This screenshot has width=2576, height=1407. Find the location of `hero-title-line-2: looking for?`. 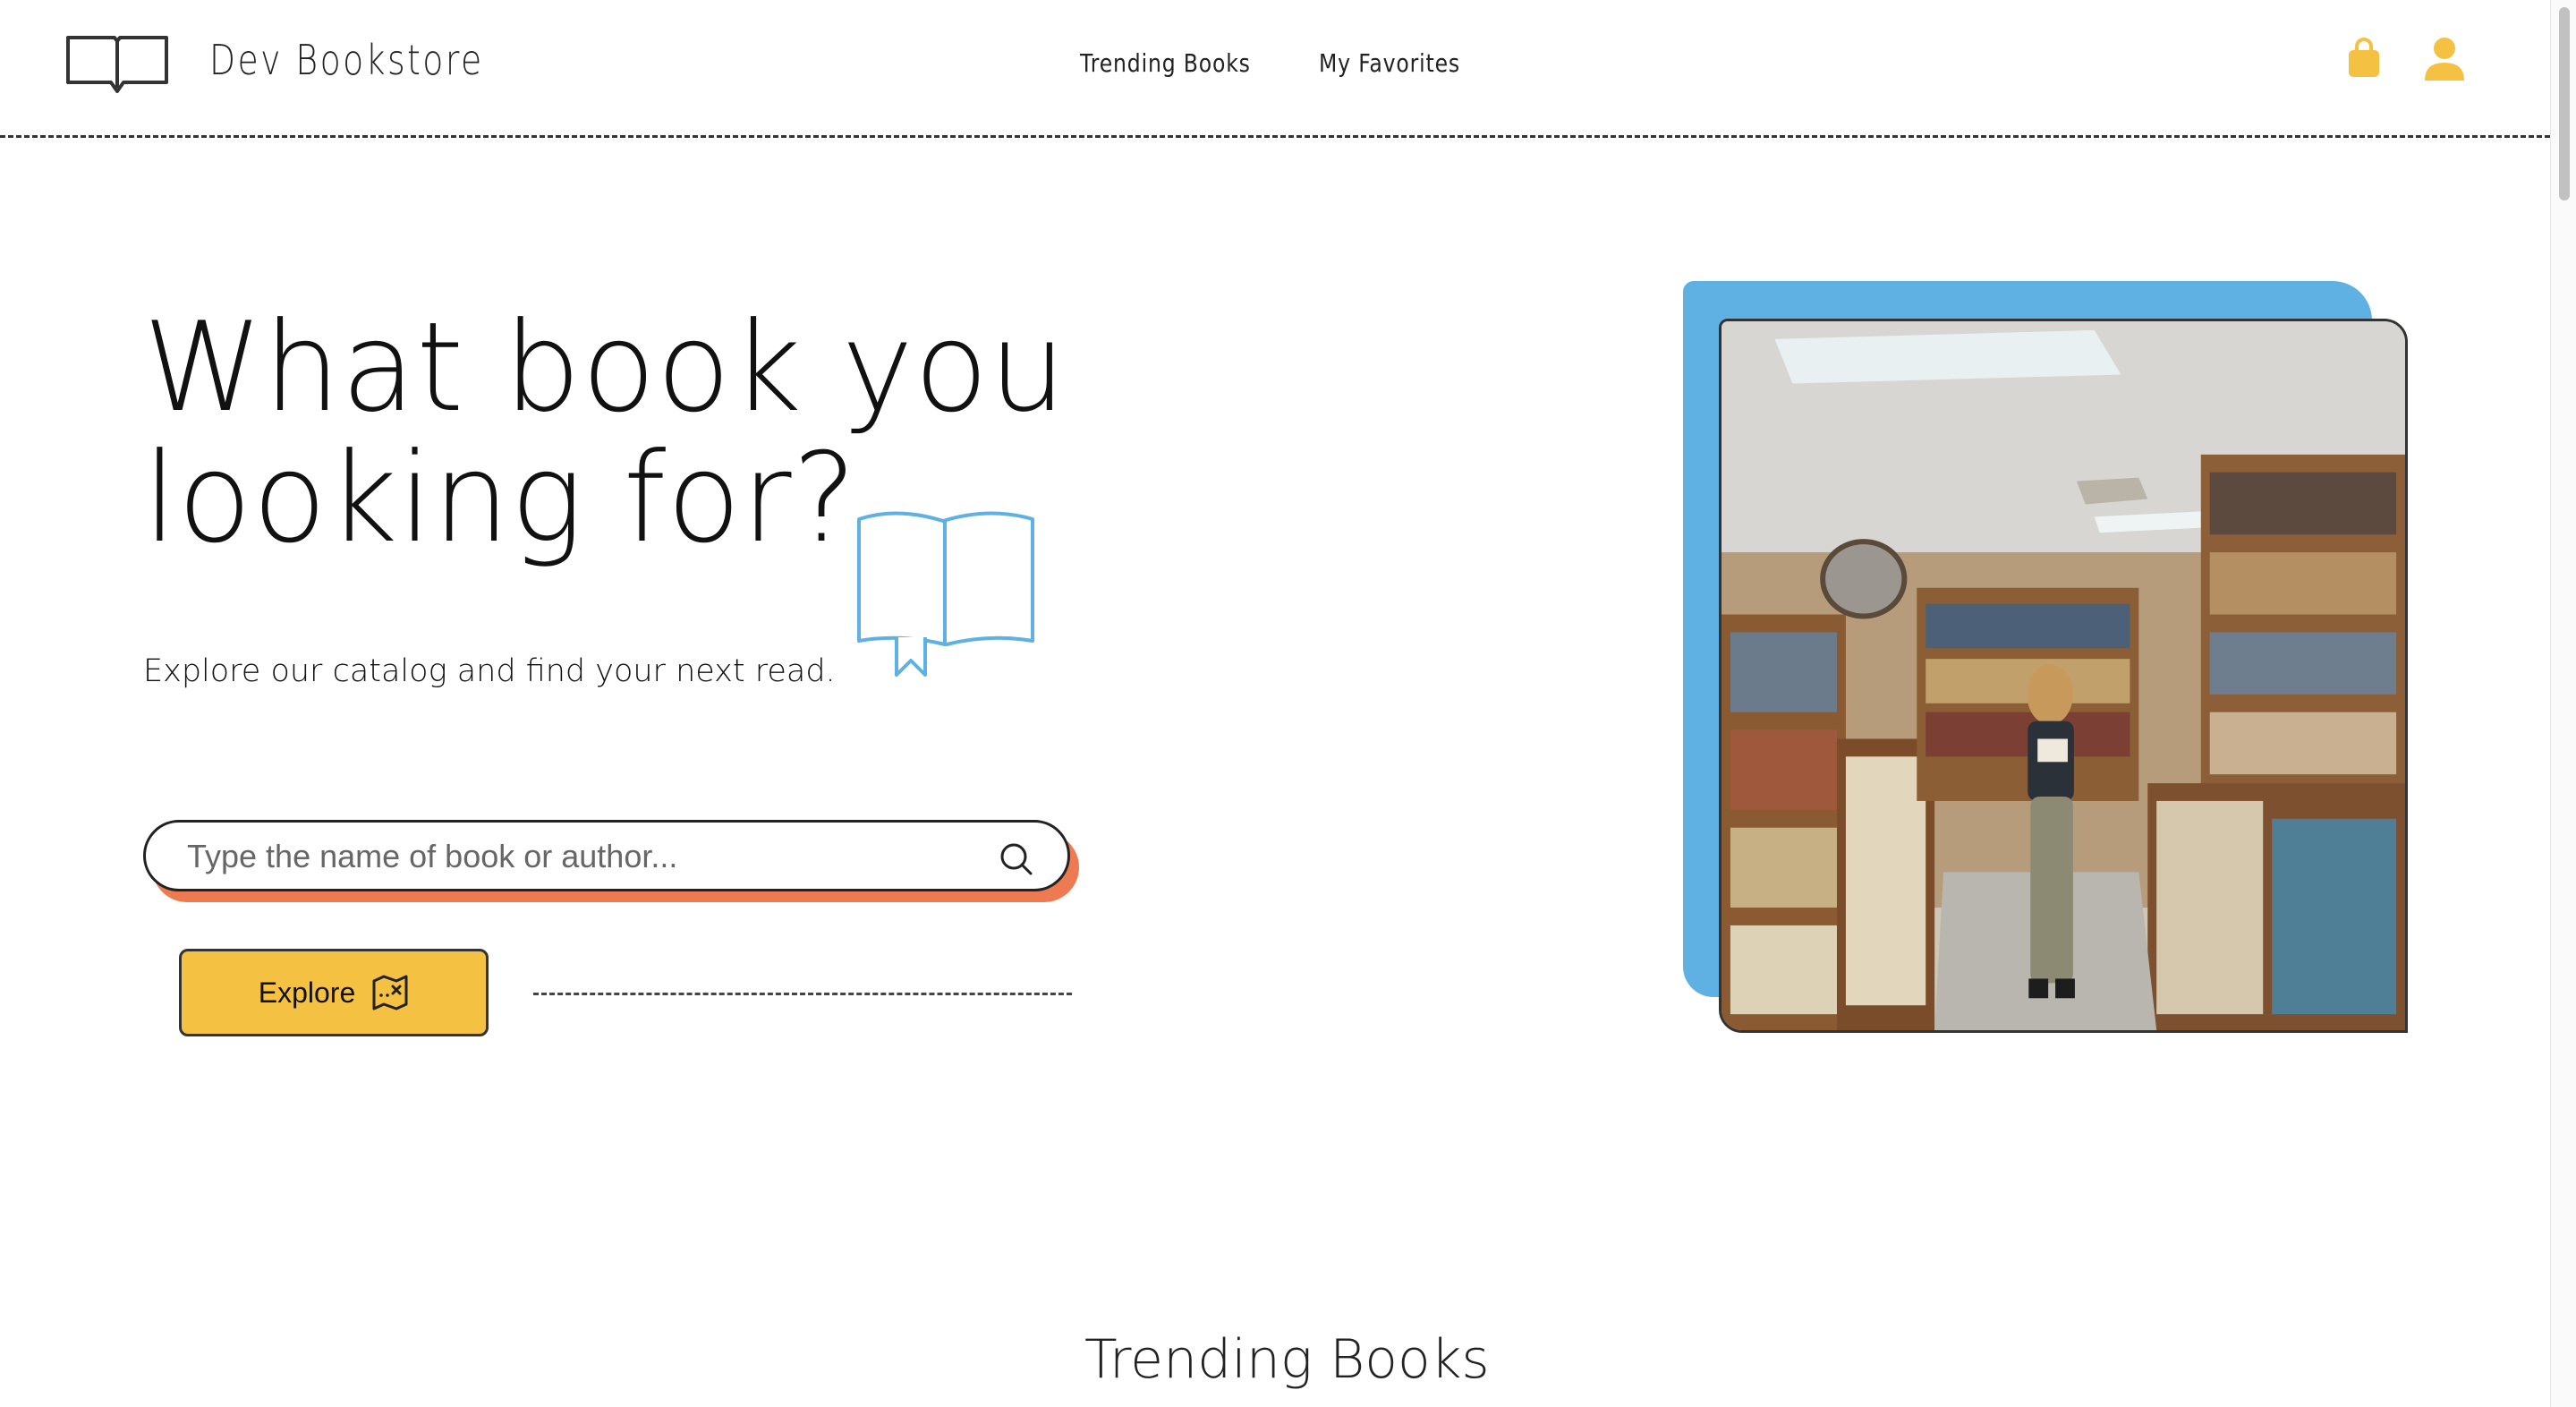

hero-title-line-2: looking for? is located at coordinates (500, 498).